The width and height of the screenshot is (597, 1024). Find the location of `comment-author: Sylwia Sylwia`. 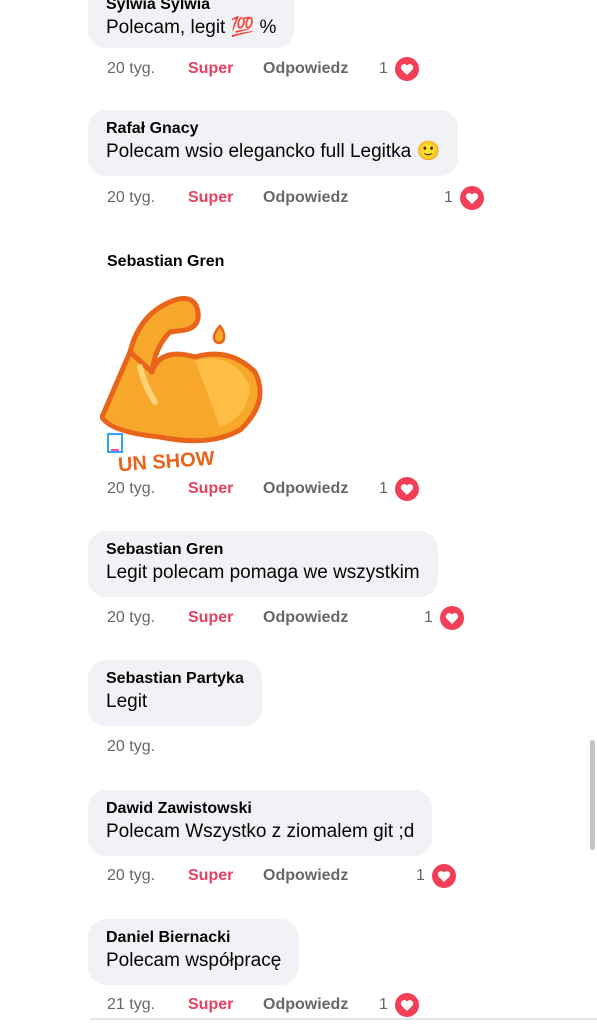

comment-author: Sylwia Sylwia is located at coordinates (191, 7).